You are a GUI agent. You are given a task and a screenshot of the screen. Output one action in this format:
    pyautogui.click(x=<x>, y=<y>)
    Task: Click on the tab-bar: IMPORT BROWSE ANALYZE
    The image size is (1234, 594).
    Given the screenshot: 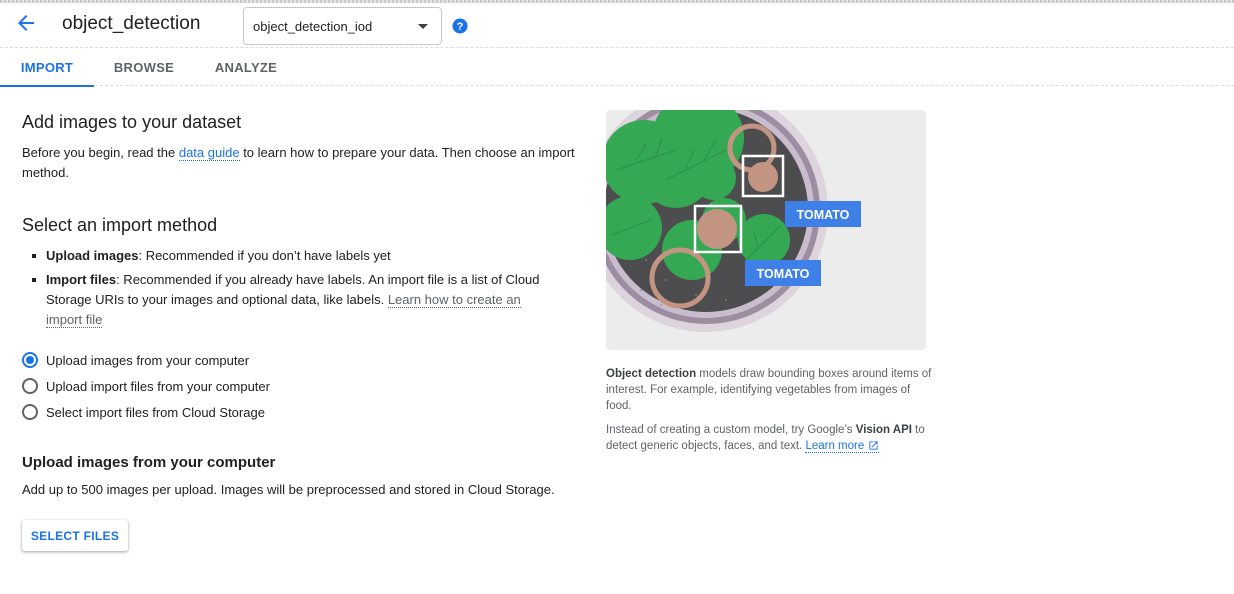 What is the action you would take?
    pyautogui.click(x=617, y=68)
    